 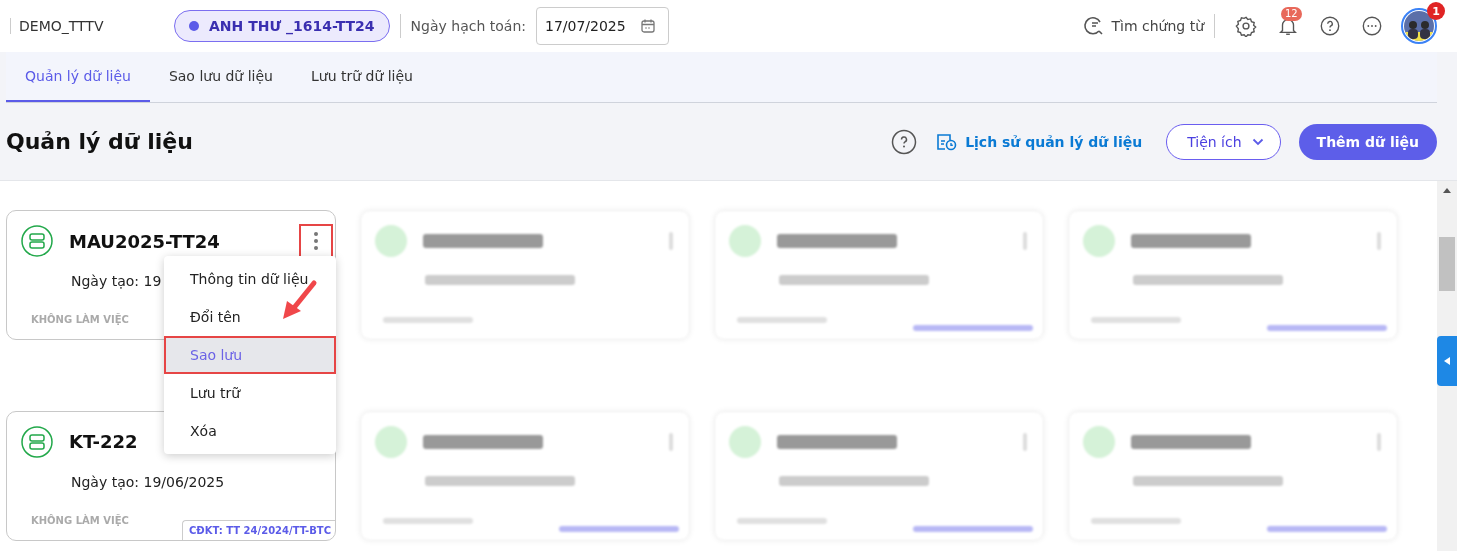 I want to click on avatar-badge: 1, so click(x=1436, y=11).